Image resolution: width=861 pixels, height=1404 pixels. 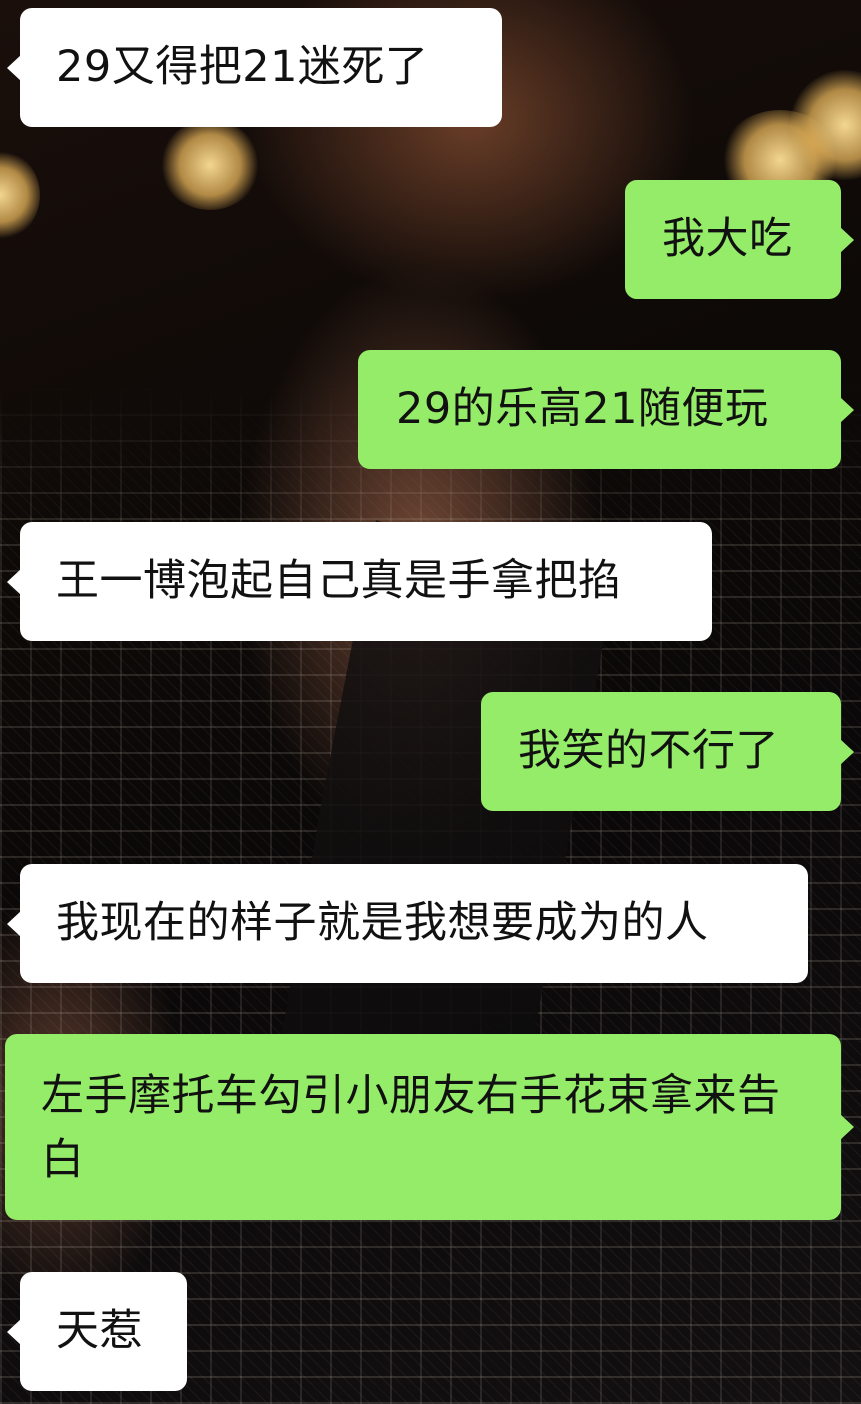 What do you see at coordinates (242, 67) in the screenshot?
I see `message-text: 29又得把21迷死了` at bounding box center [242, 67].